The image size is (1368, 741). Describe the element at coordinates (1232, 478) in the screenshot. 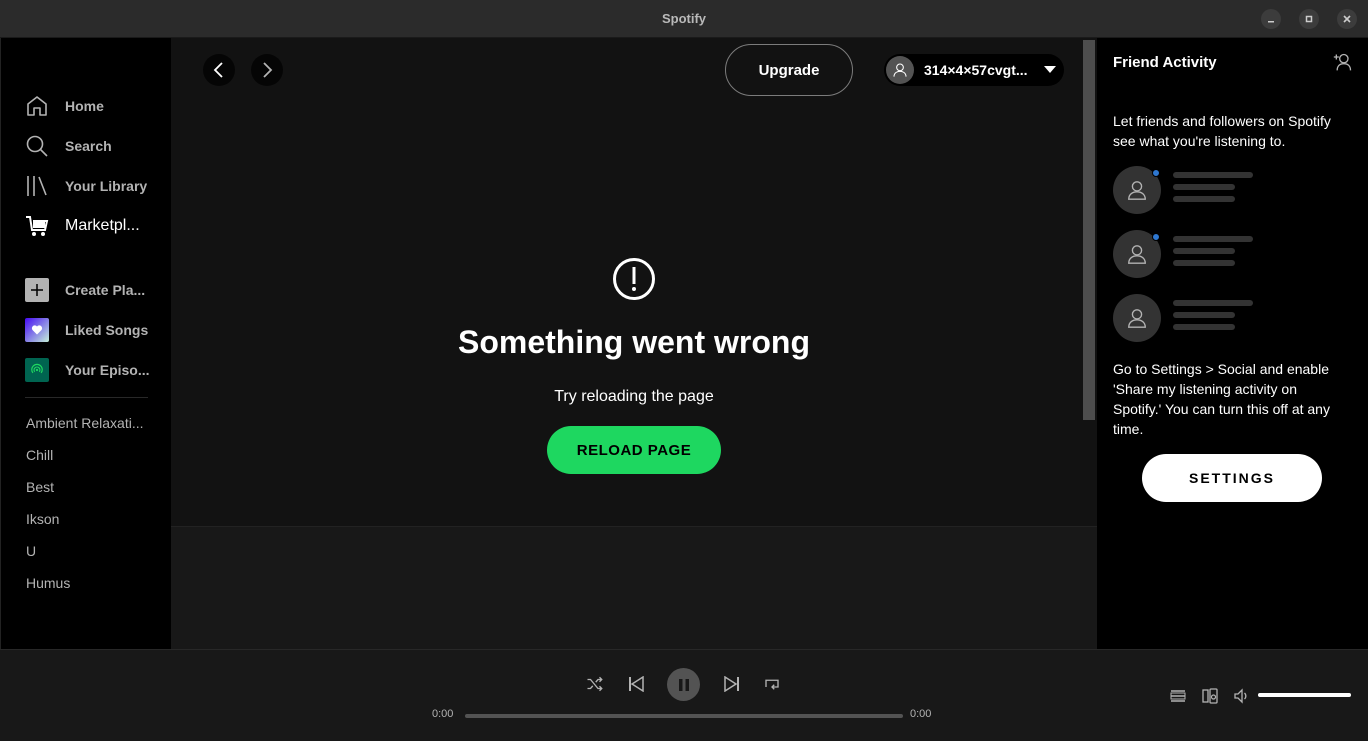

I see `settings-button: SETTINGS` at that location.